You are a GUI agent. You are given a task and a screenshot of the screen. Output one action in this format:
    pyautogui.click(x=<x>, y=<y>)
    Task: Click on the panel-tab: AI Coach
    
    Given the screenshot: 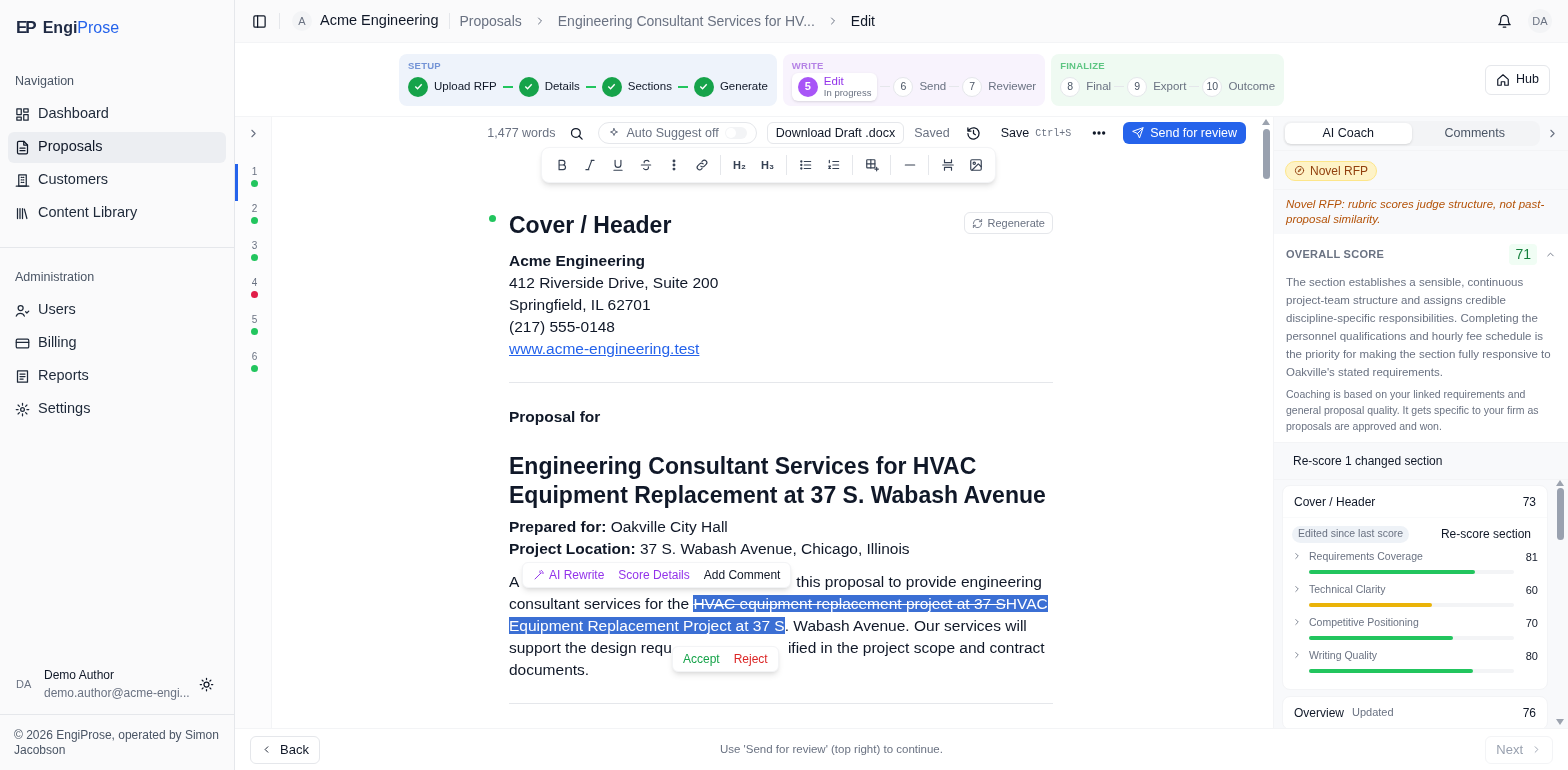 What is the action you would take?
    pyautogui.click(x=1348, y=133)
    